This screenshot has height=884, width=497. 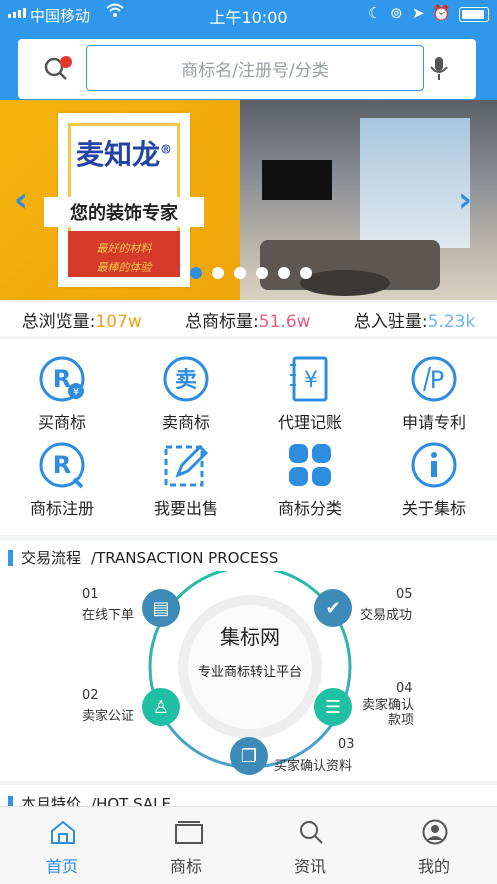 I want to click on step-num: 05, so click(x=404, y=594).